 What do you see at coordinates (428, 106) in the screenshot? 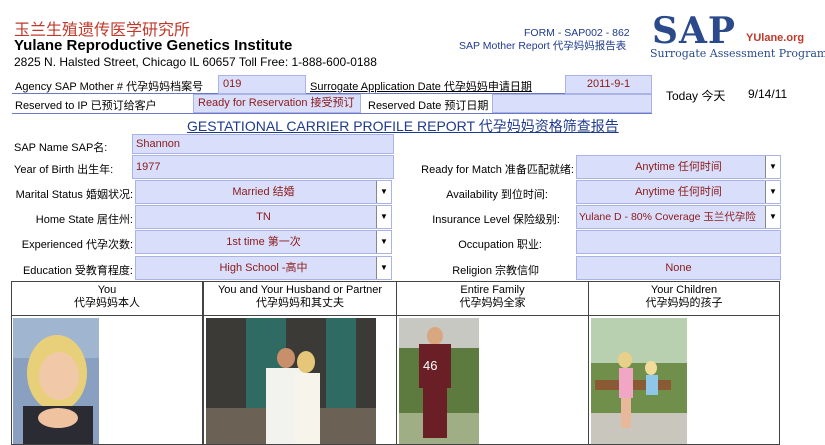
I see `reserved-date-label: Reserved Date 预订日期` at bounding box center [428, 106].